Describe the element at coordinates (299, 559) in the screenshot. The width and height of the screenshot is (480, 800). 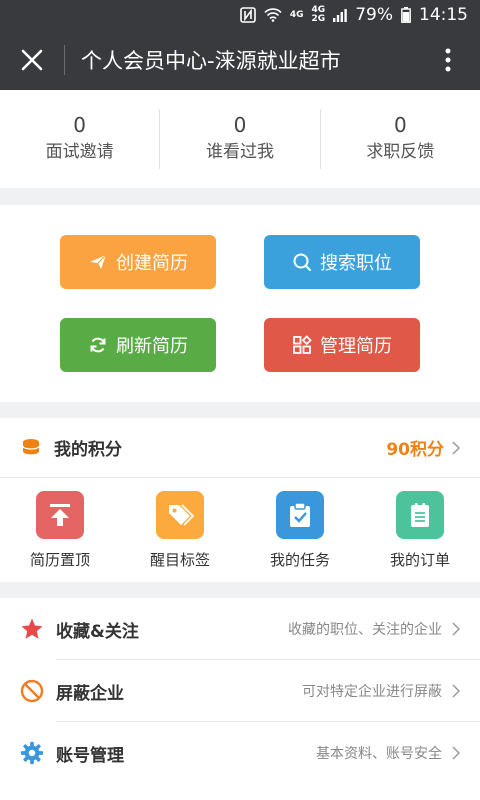
I see `service-label: 我的任务` at that location.